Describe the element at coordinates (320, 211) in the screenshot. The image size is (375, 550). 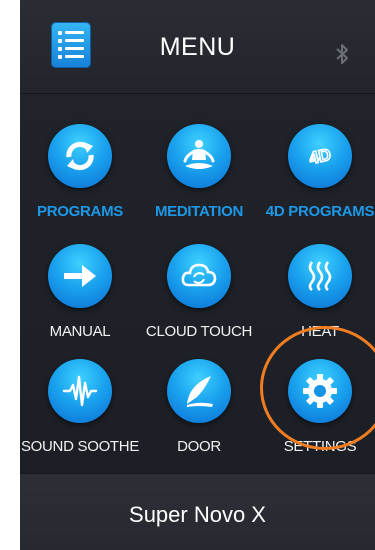
I see `menu-item-label: 4D PROGRAMS` at that location.